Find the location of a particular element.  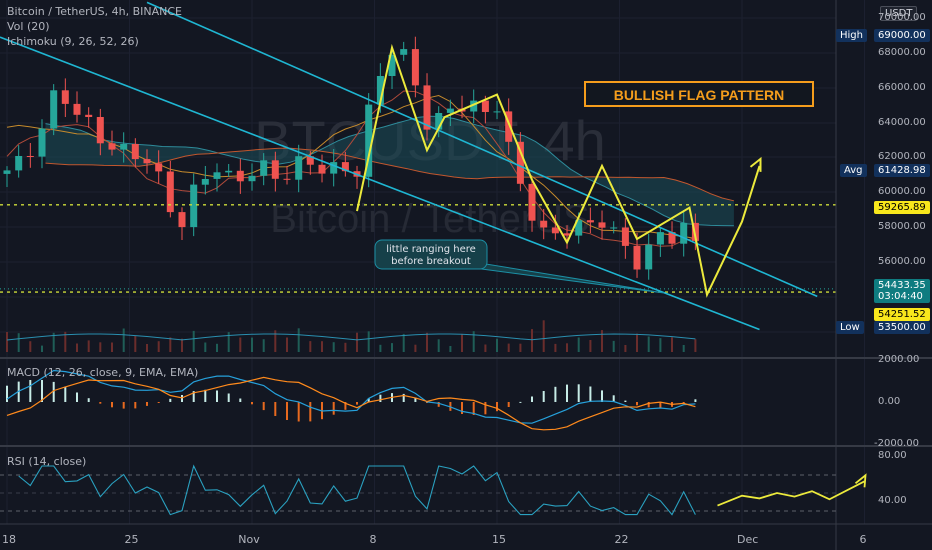

macd-tick-zero: 0.00 is located at coordinates (889, 401).